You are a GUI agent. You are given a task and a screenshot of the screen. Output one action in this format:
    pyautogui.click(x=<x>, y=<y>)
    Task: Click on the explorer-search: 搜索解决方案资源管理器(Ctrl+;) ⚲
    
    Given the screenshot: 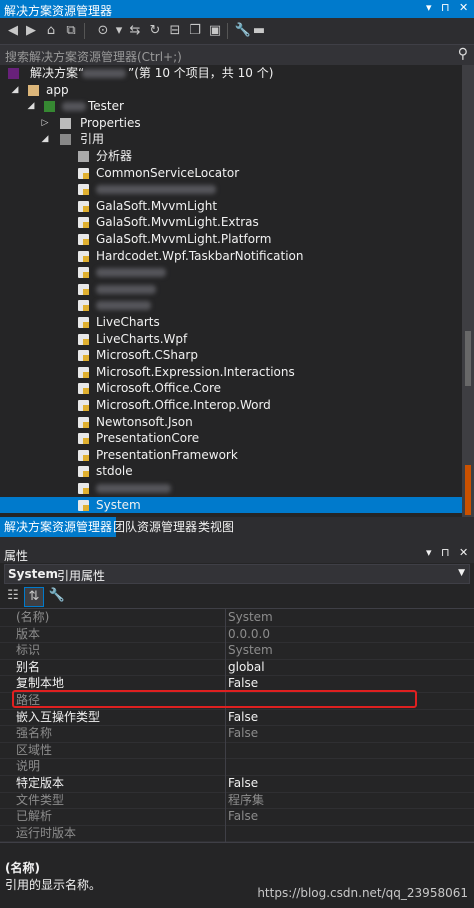 What is the action you would take?
    pyautogui.click(x=237, y=55)
    